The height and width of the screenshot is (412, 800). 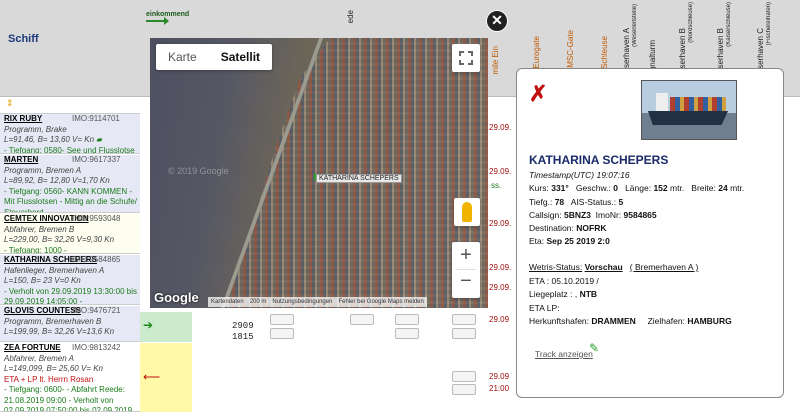 What do you see at coordinates (575, 281) in the screenshot?
I see `eta2-value: 05.10.2019 /` at bounding box center [575, 281].